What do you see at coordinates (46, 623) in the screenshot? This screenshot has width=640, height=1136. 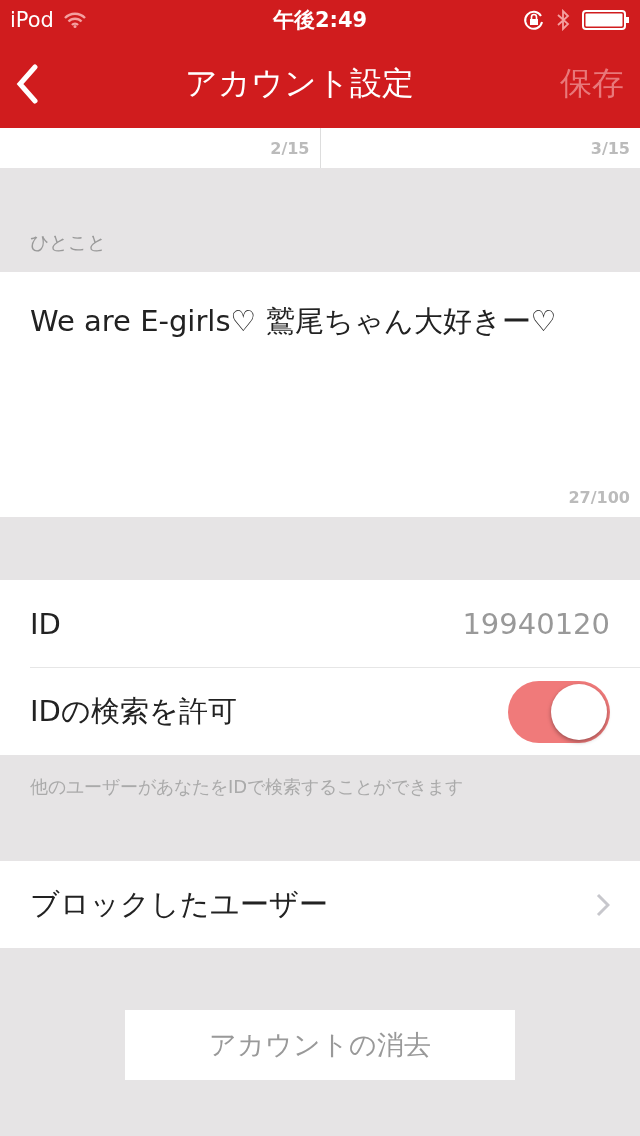 I see `id-label: ID` at bounding box center [46, 623].